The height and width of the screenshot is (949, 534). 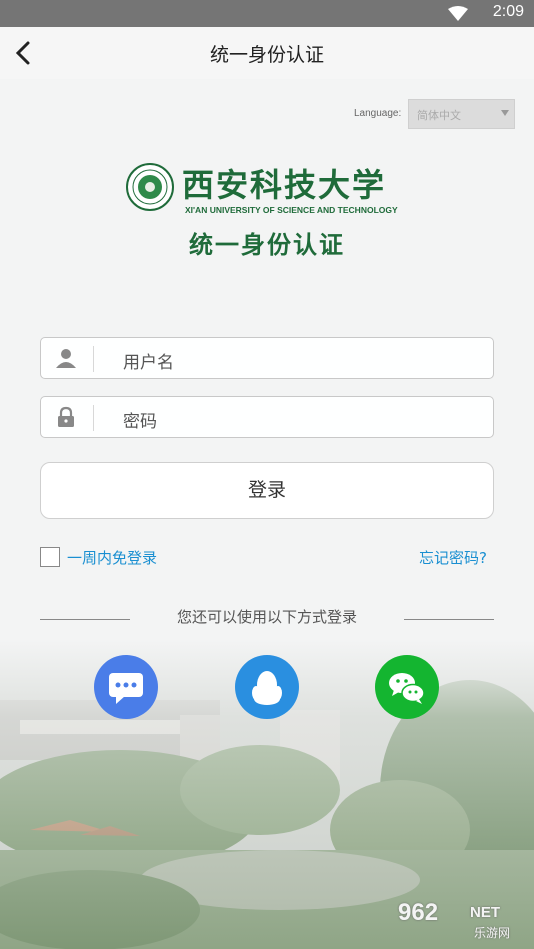 What do you see at coordinates (492, 933) in the screenshot?
I see `watermark-subtitle: 乐游网` at bounding box center [492, 933].